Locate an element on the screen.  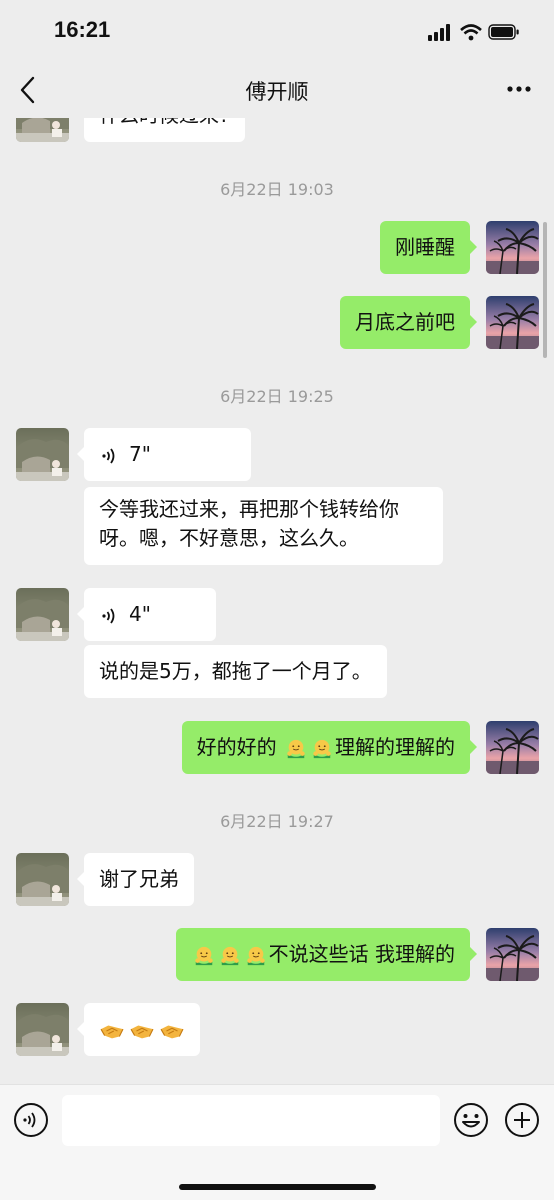
message-text: 月底之前吧 is located at coordinates (405, 322).